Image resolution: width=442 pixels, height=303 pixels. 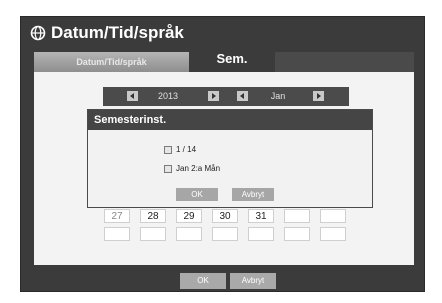 I want to click on next-year-button, so click(x=213, y=96).